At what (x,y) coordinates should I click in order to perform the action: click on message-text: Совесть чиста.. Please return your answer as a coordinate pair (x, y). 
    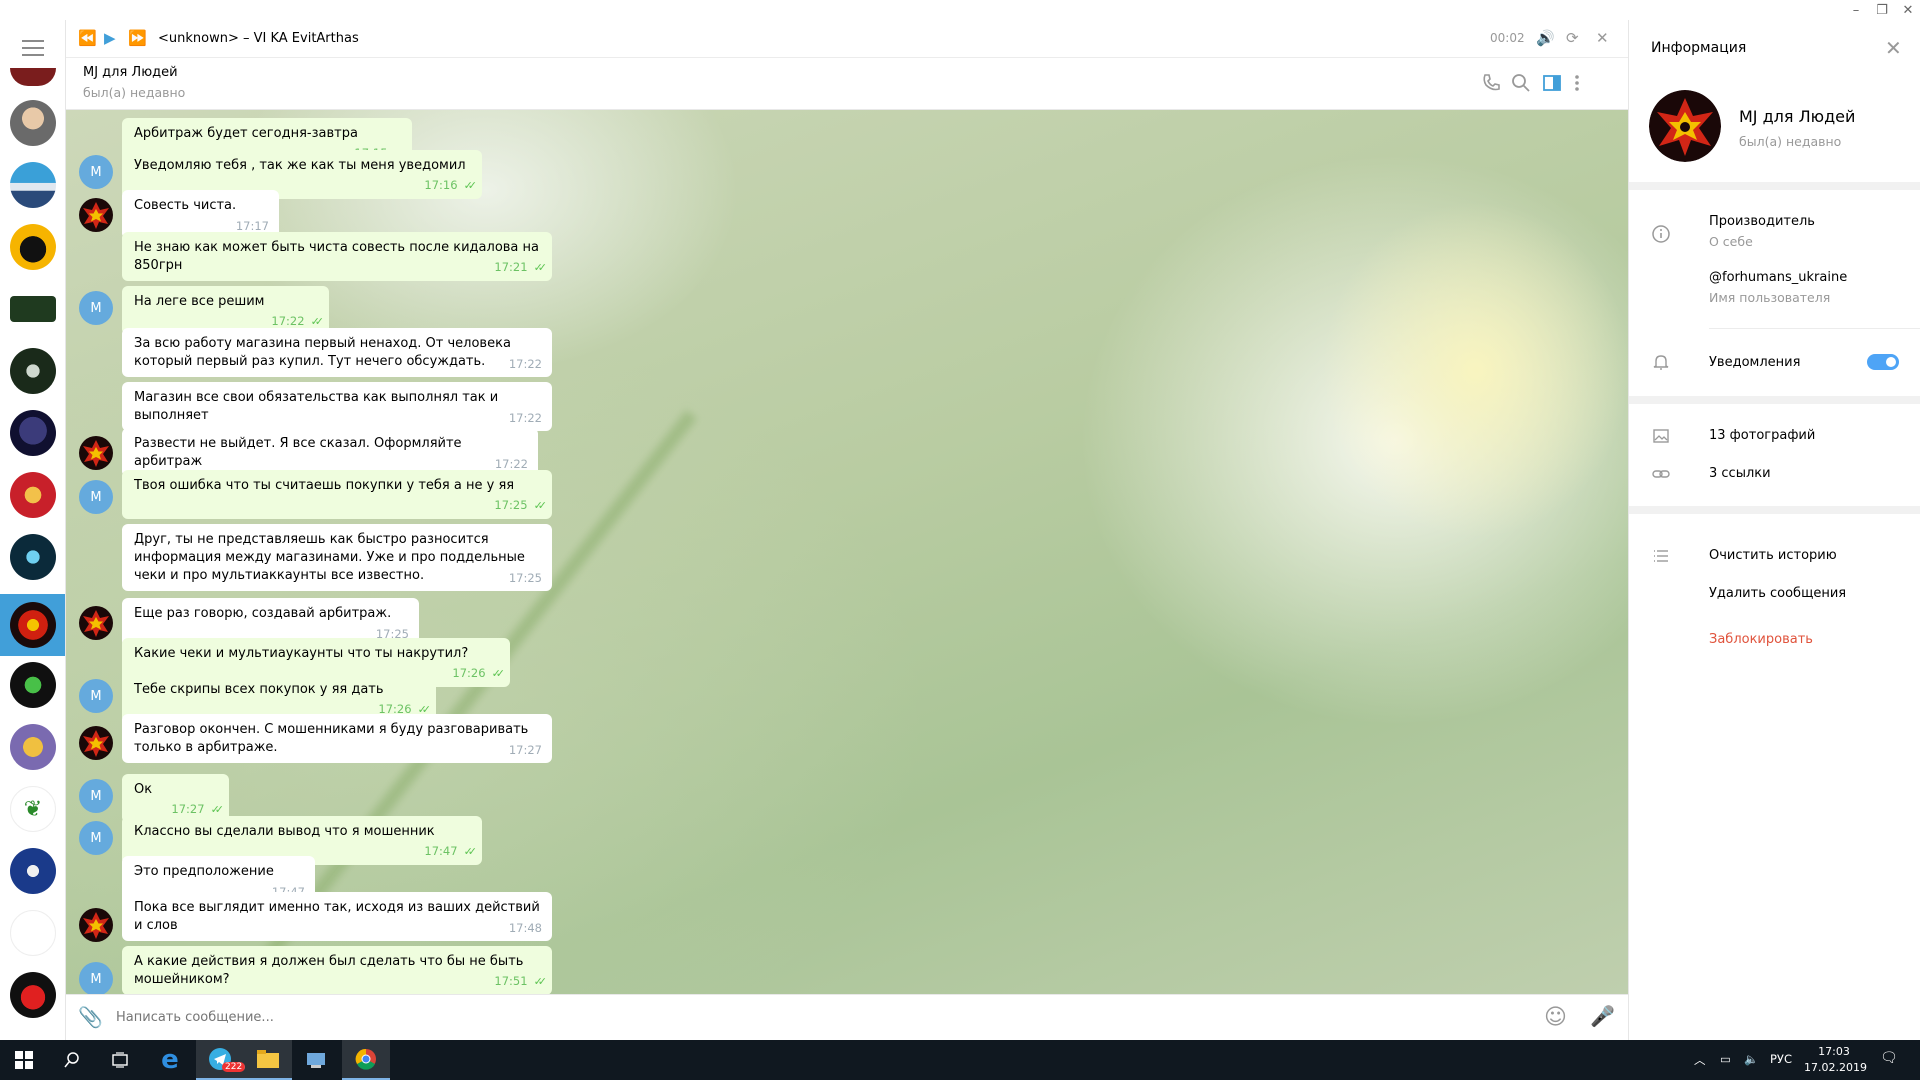
    Looking at the image, I should click on (185, 205).